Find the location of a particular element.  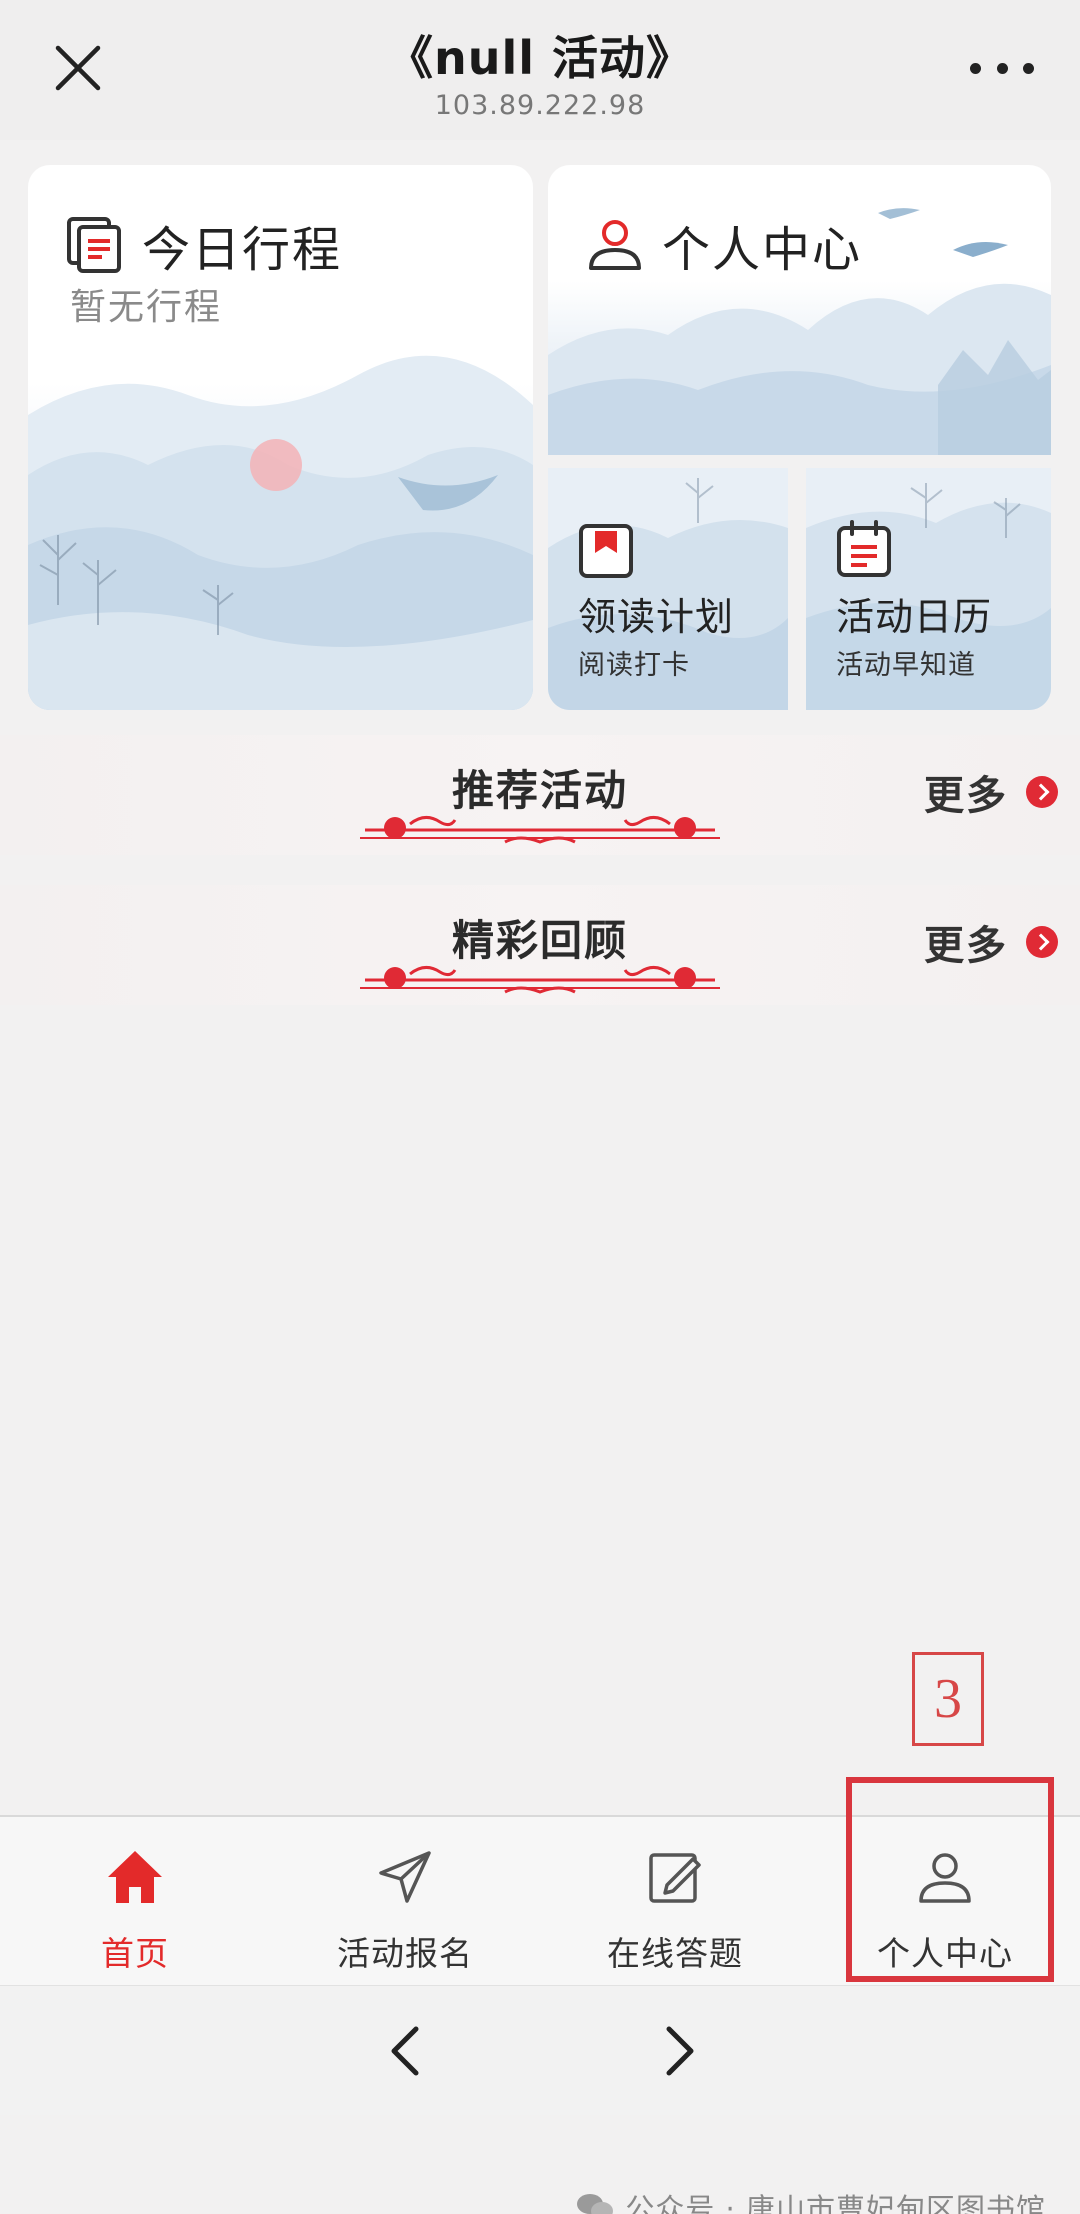

tab-activity-signup: 活动报名 is located at coordinates (405, 1902).